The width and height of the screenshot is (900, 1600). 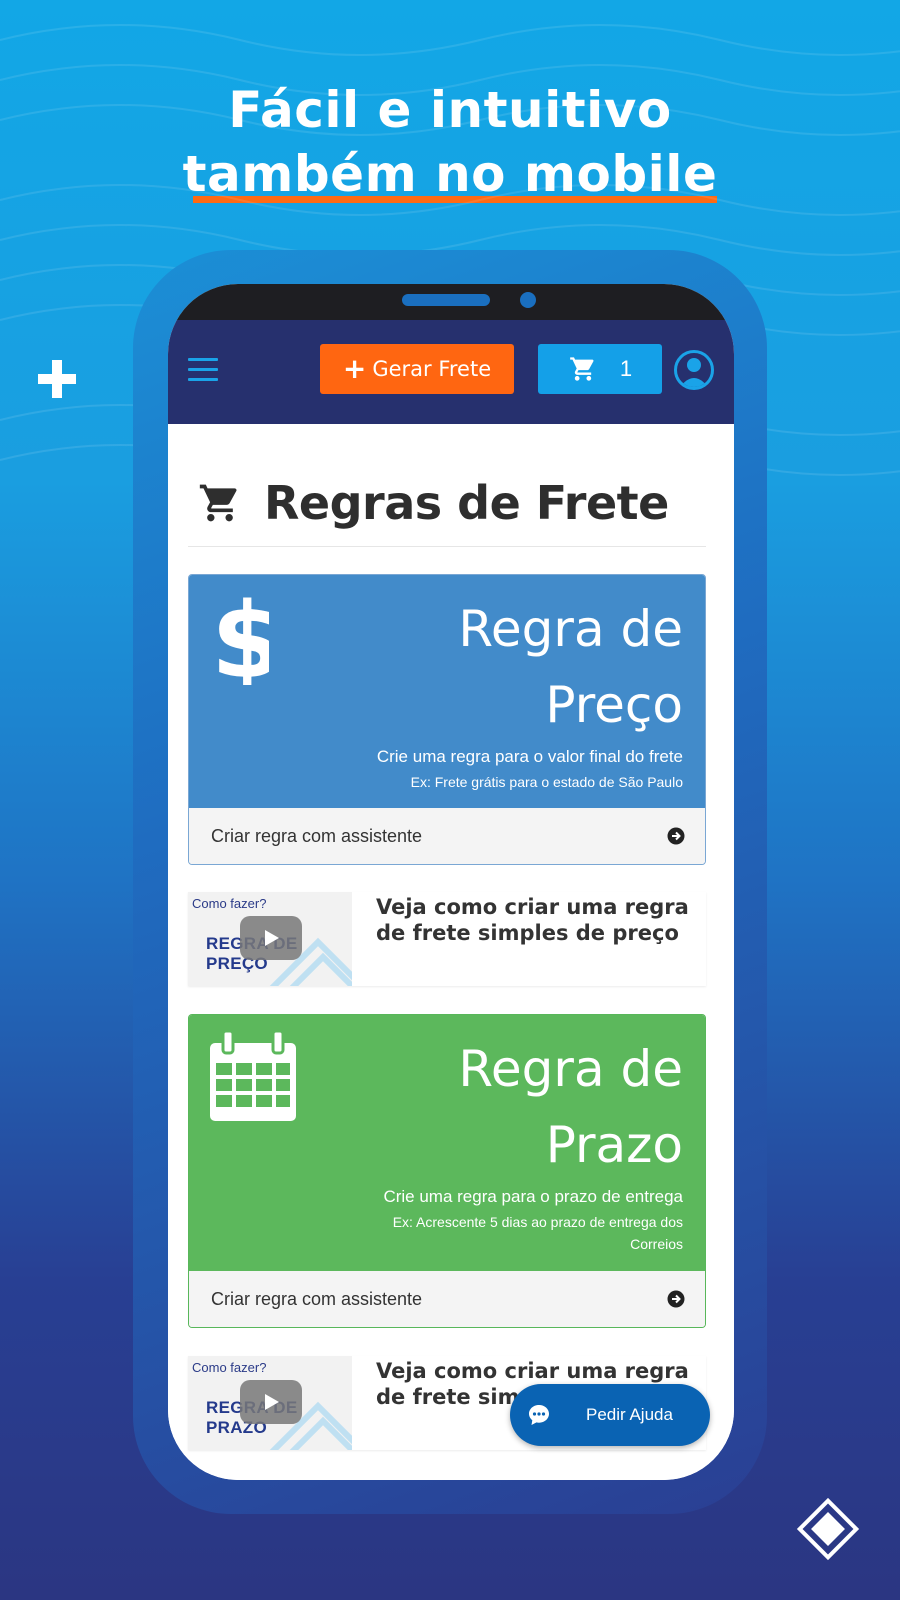 I want to click on help-button: Pedir Ajuda, so click(x=610, y=1415).